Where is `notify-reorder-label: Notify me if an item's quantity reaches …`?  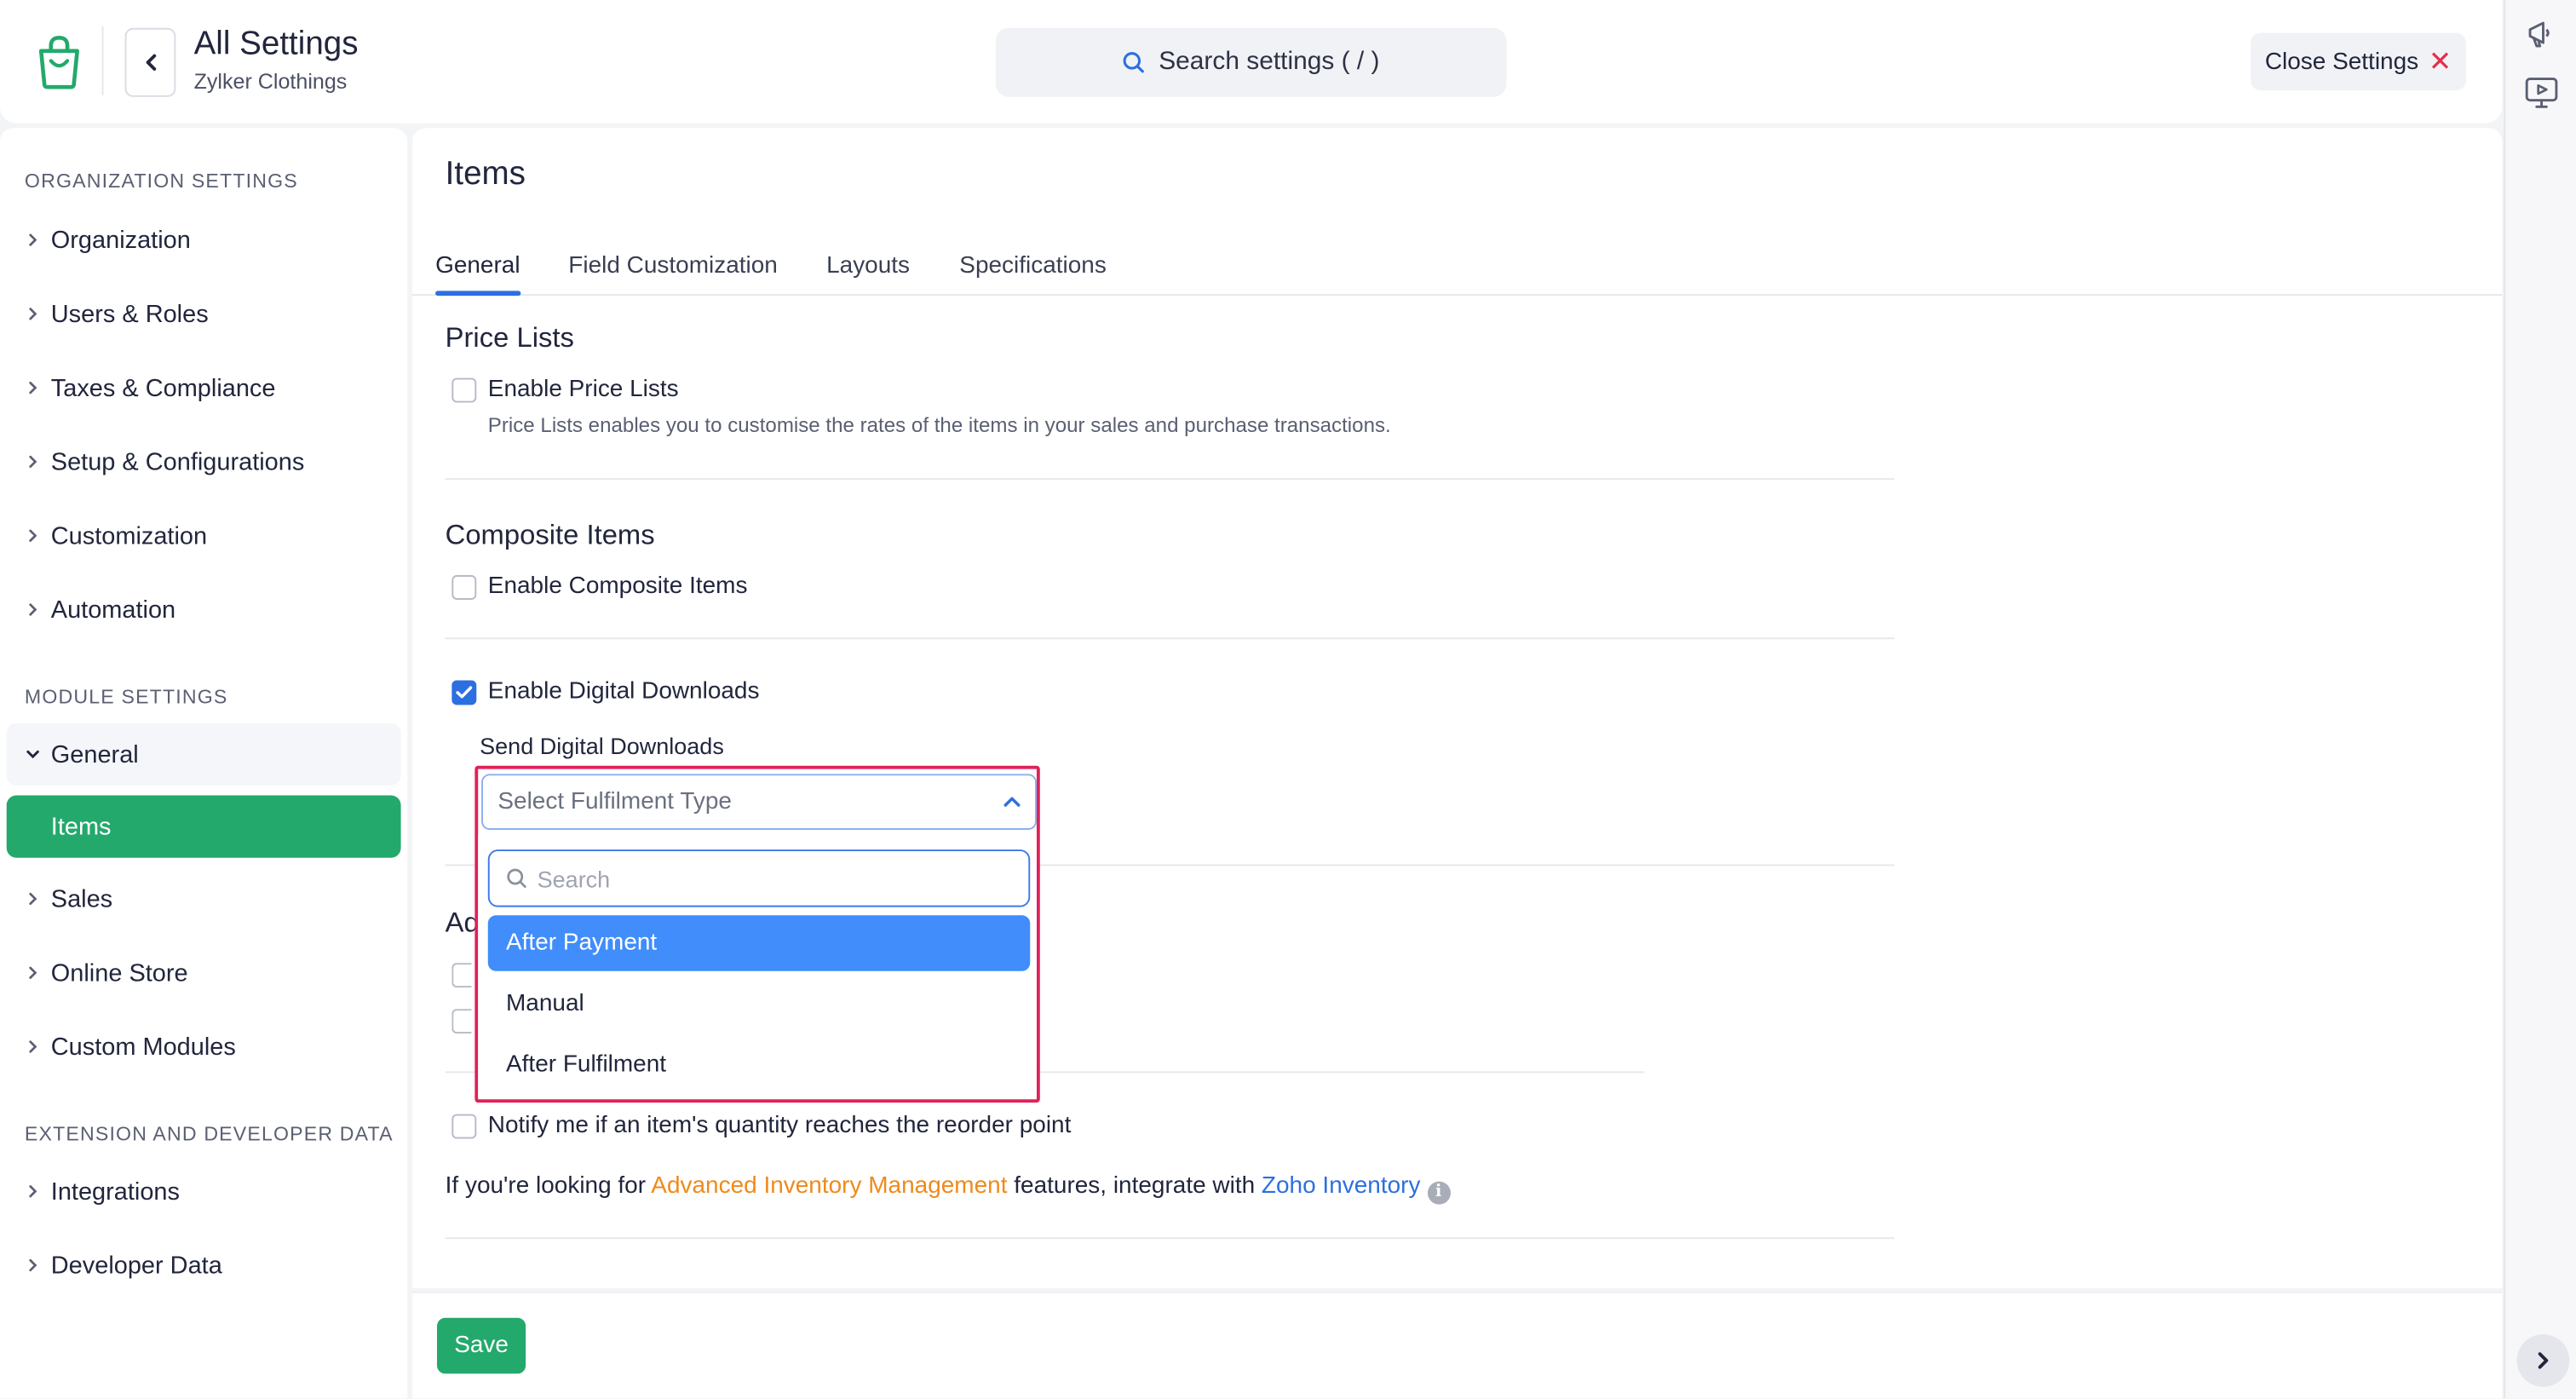 notify-reorder-label: Notify me if an item's quantity reaches … is located at coordinates (780, 1125).